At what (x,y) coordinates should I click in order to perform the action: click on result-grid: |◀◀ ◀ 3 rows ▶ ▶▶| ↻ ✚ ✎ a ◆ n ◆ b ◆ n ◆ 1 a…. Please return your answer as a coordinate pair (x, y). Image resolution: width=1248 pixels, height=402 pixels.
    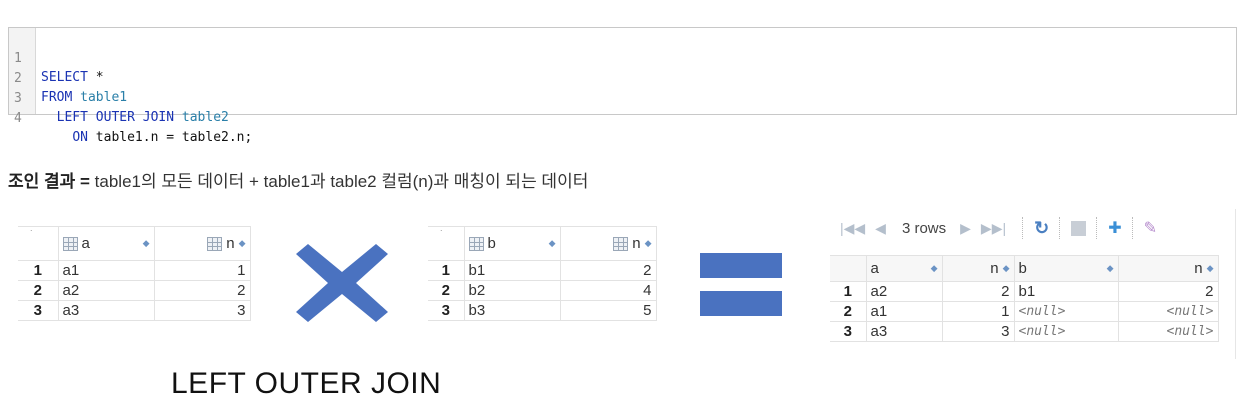
    Looking at the image, I should click on (1033, 284).